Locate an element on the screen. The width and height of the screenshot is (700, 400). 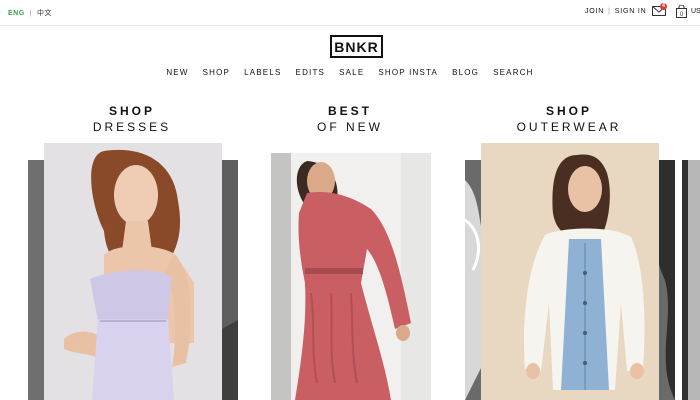
shopping-bag-icon: 0 is located at coordinates (681, 11).